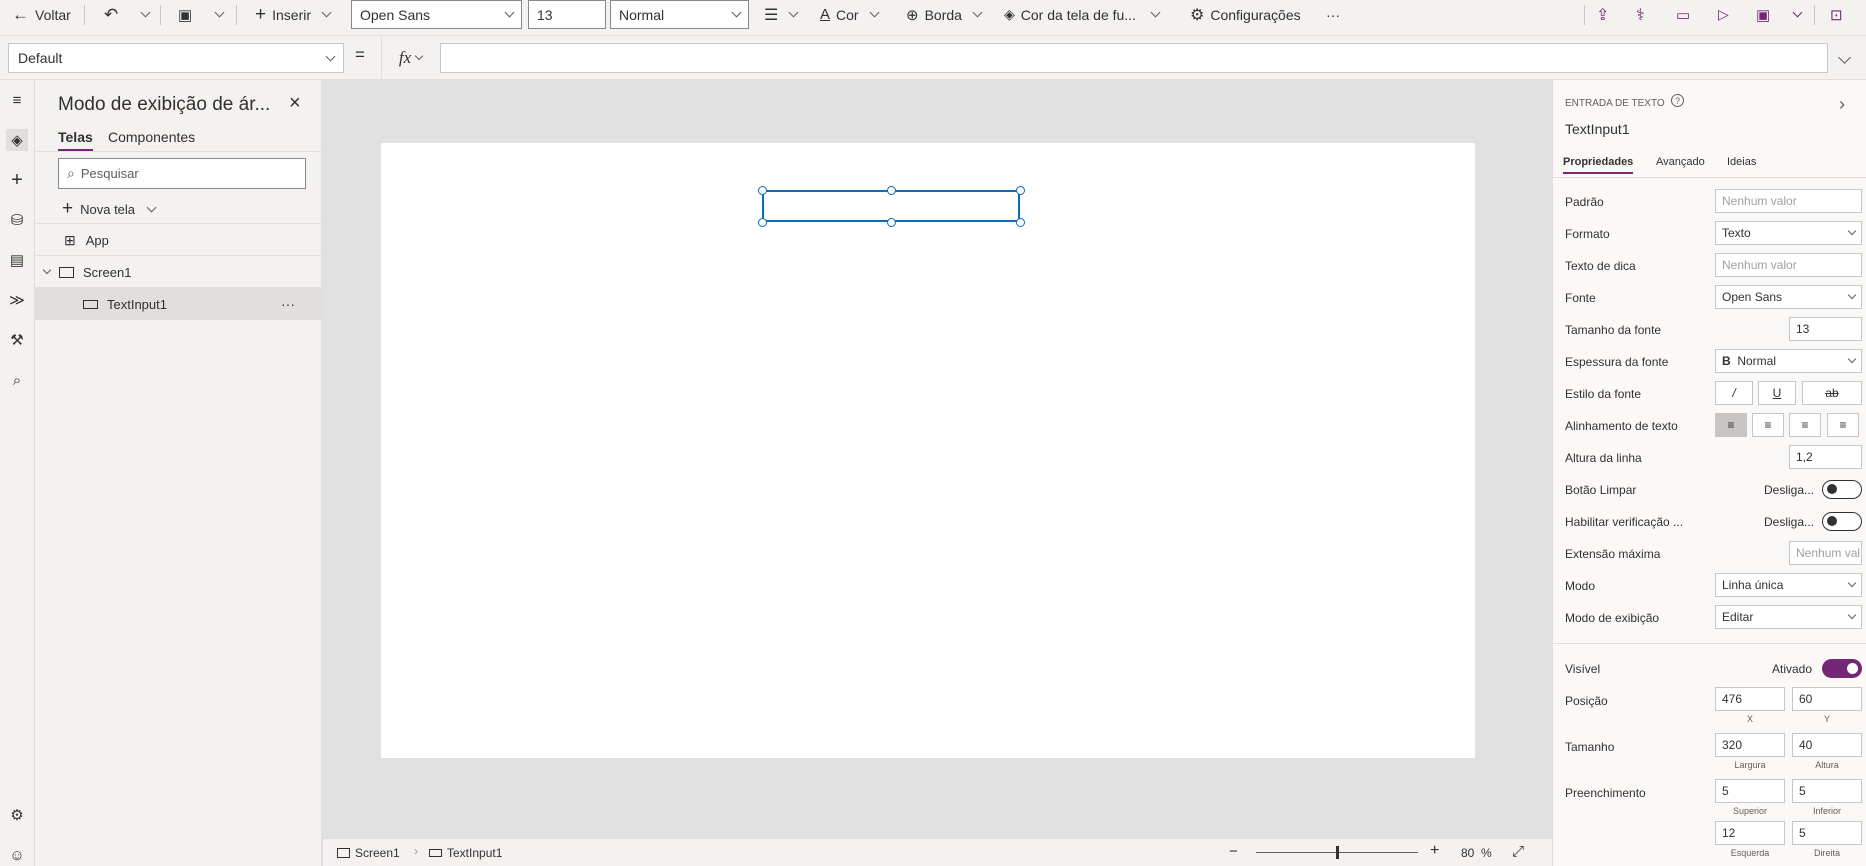  What do you see at coordinates (1788, 265) in the screenshot?
I see `dica-input: Nenhum valor` at bounding box center [1788, 265].